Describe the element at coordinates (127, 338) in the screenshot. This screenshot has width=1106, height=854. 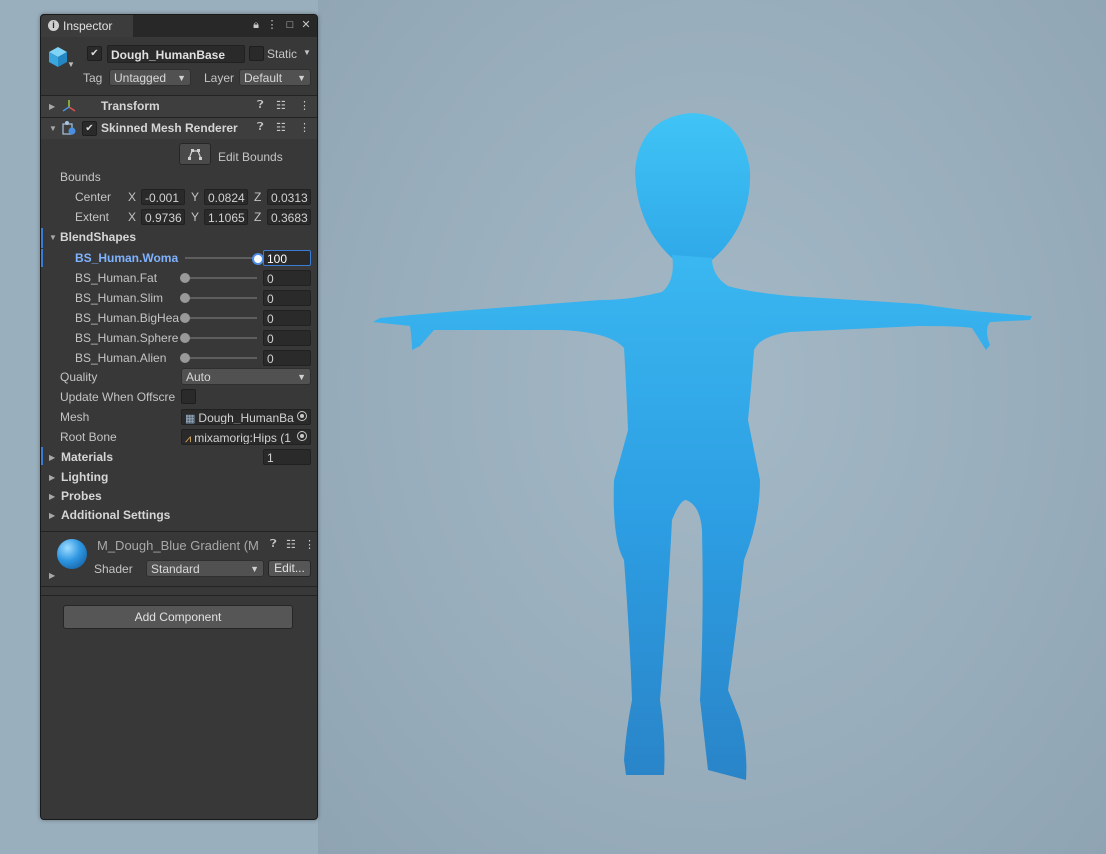
I see `blendshape-label: BS_Human.Sphere` at that location.